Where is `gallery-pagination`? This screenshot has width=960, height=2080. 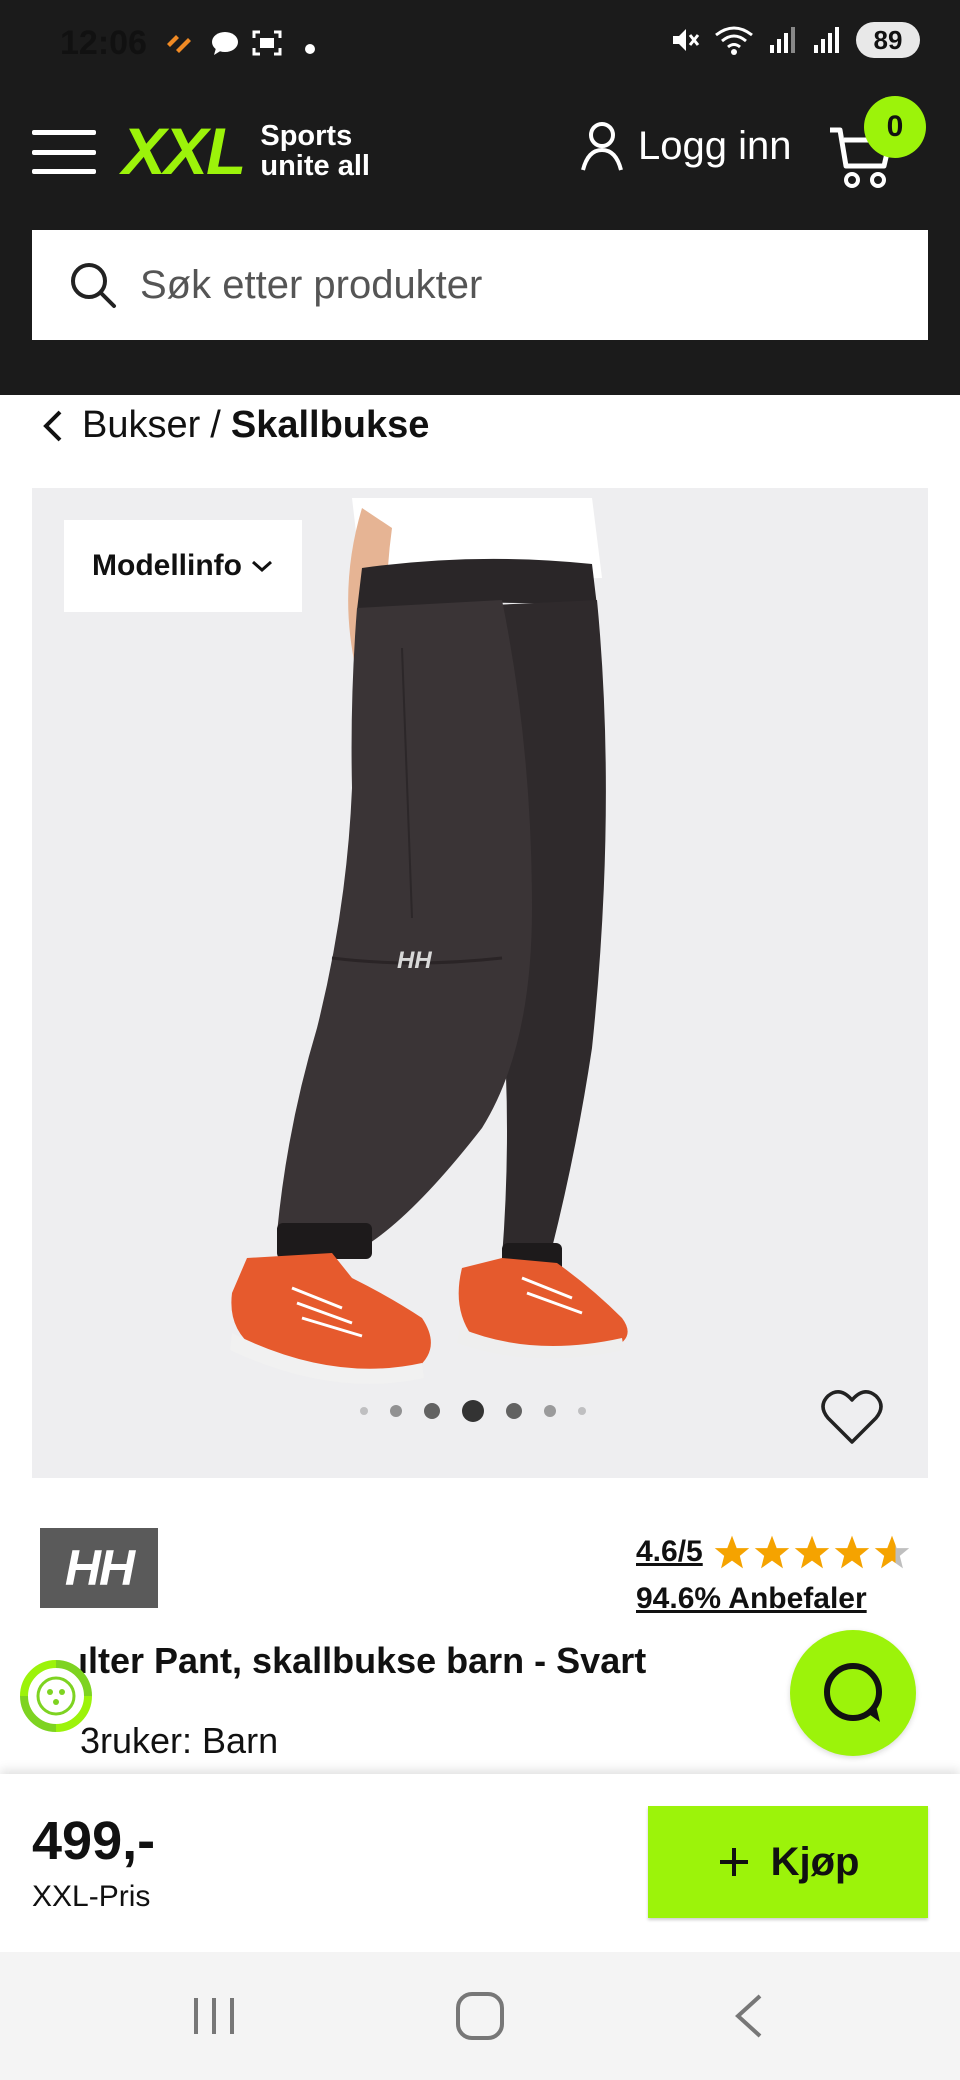
gallery-pagination is located at coordinates (473, 1411).